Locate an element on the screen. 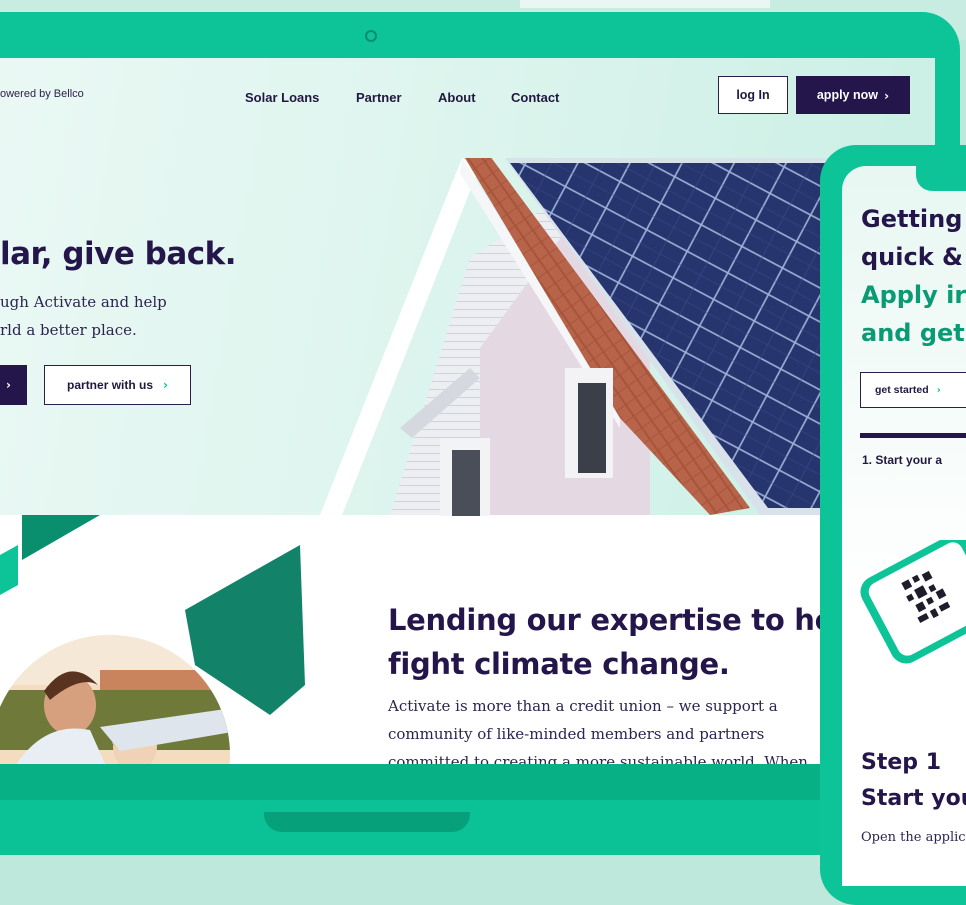 Image resolution: width=966 pixels, height=905 pixels. phone-step-title: Start you is located at coordinates (913, 798).